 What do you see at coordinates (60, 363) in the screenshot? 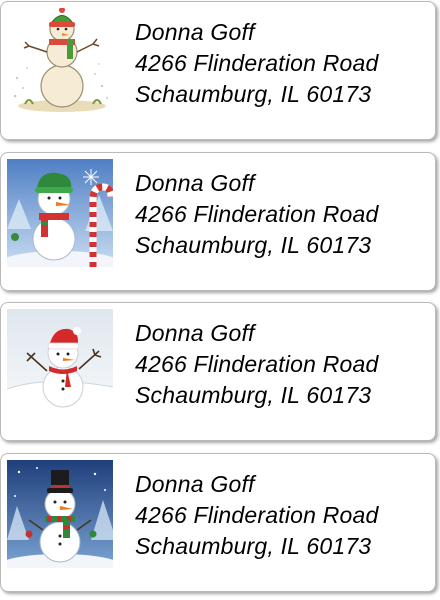
I see `snowman-red-hat-icon` at bounding box center [60, 363].